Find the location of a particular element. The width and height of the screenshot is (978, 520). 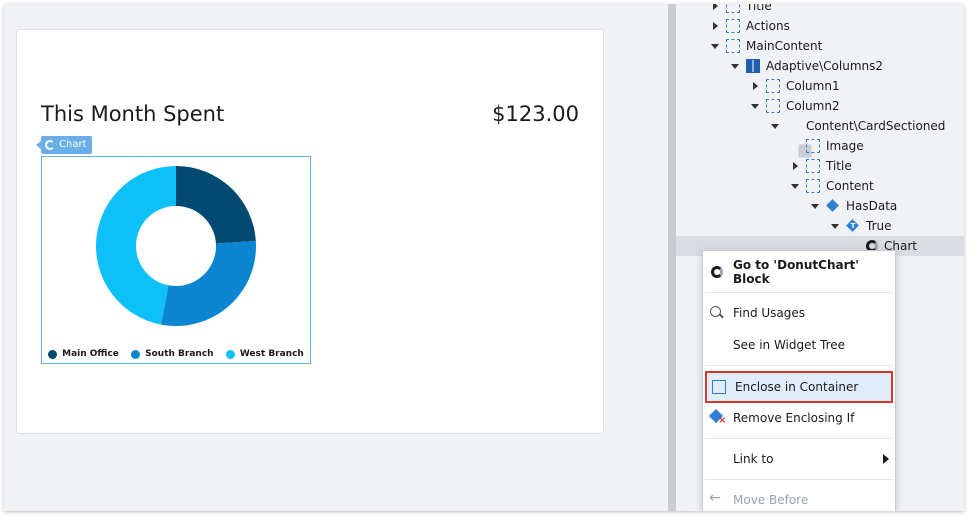

menu-item-label: Move Before is located at coordinates (771, 500).